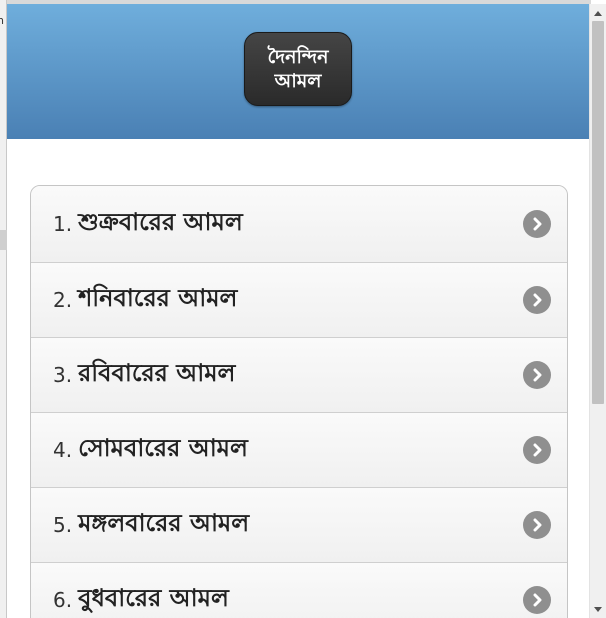 The height and width of the screenshot is (618, 606). I want to click on edge-bar, so click(3, 240).